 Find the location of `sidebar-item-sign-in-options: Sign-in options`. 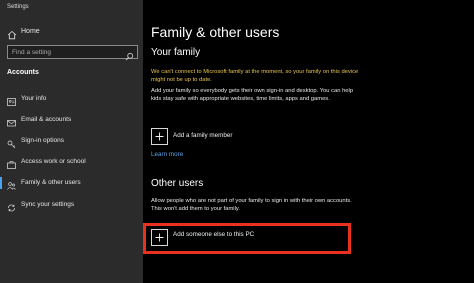

sidebar-item-sign-in-options: Sign-in options is located at coordinates (71, 141).